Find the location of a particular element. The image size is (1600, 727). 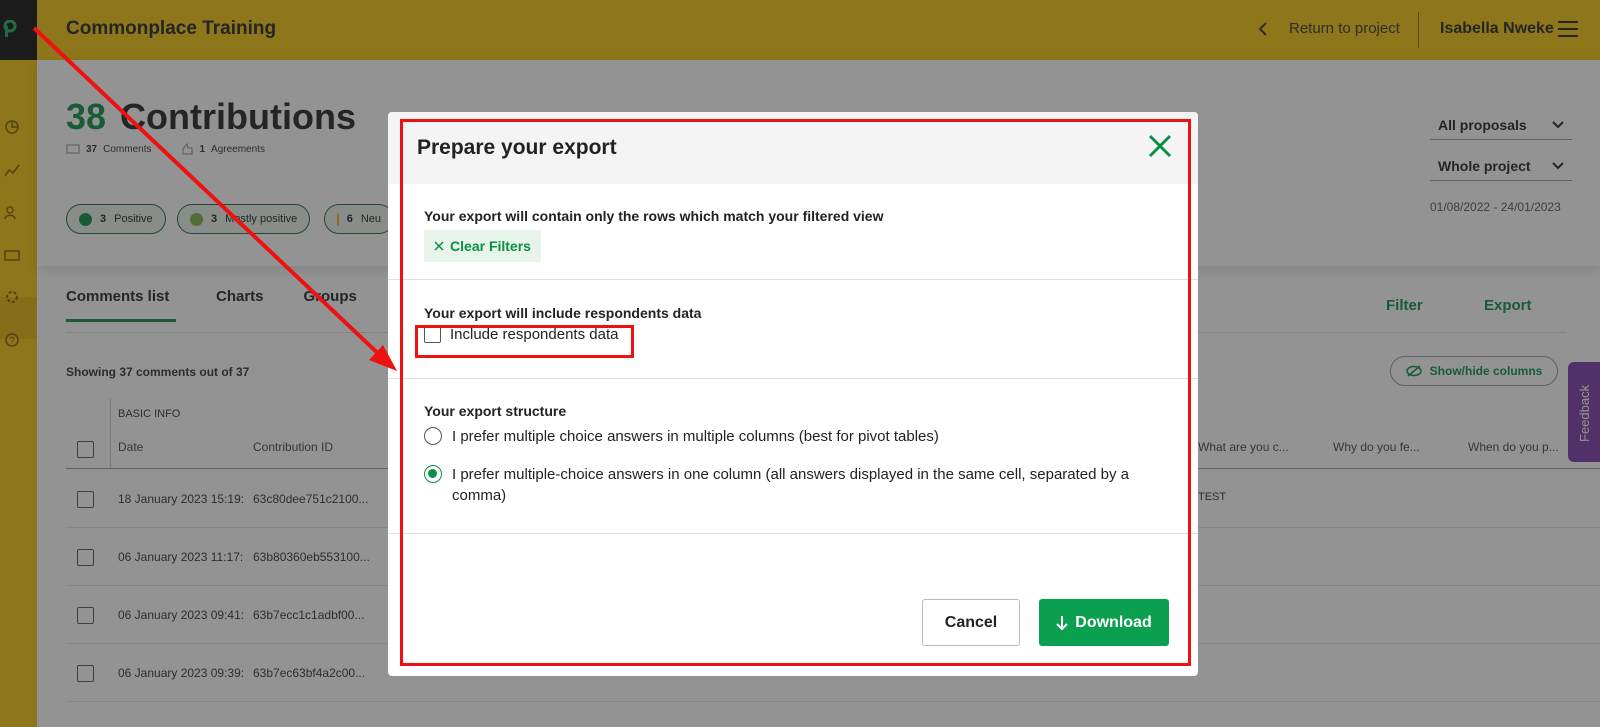

annotation-checkbox-highlight is located at coordinates (524, 341).